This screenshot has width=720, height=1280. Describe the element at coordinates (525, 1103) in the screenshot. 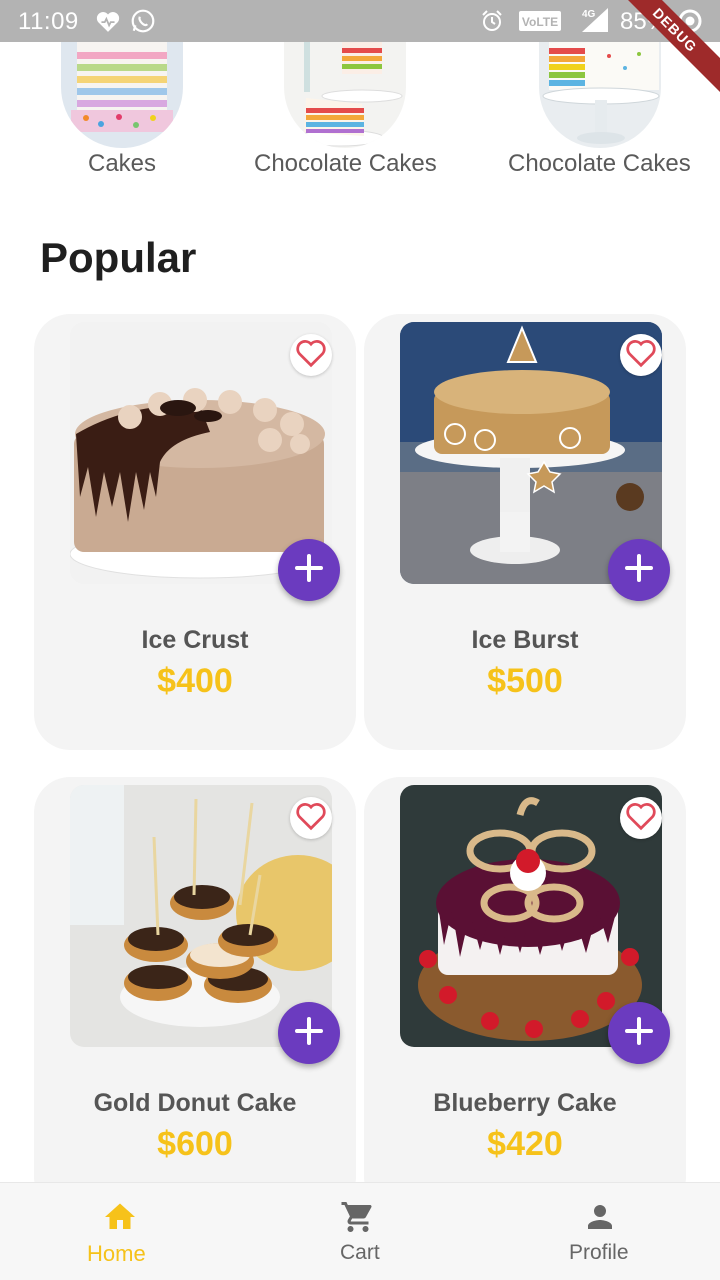

I see `product-name: Blueberry Cake` at that location.